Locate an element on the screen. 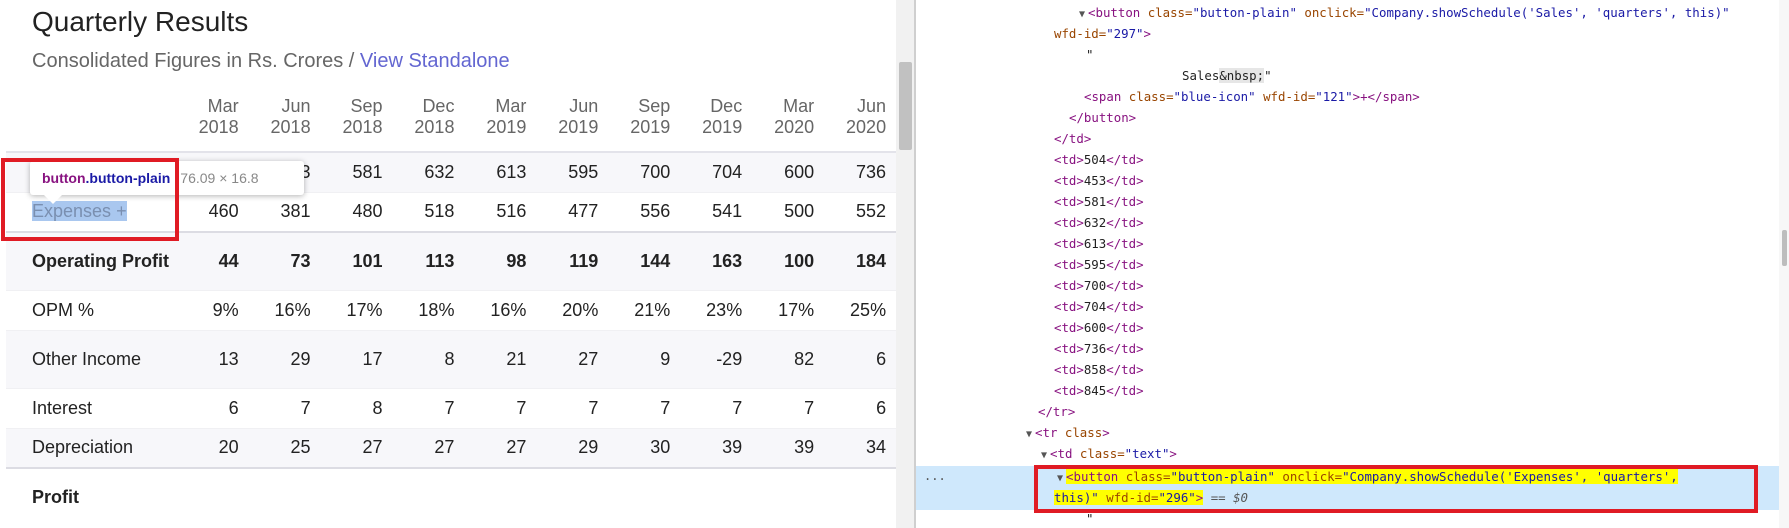 This screenshot has height=528, width=1789. table-cell: 184 is located at coordinates (856, 260).